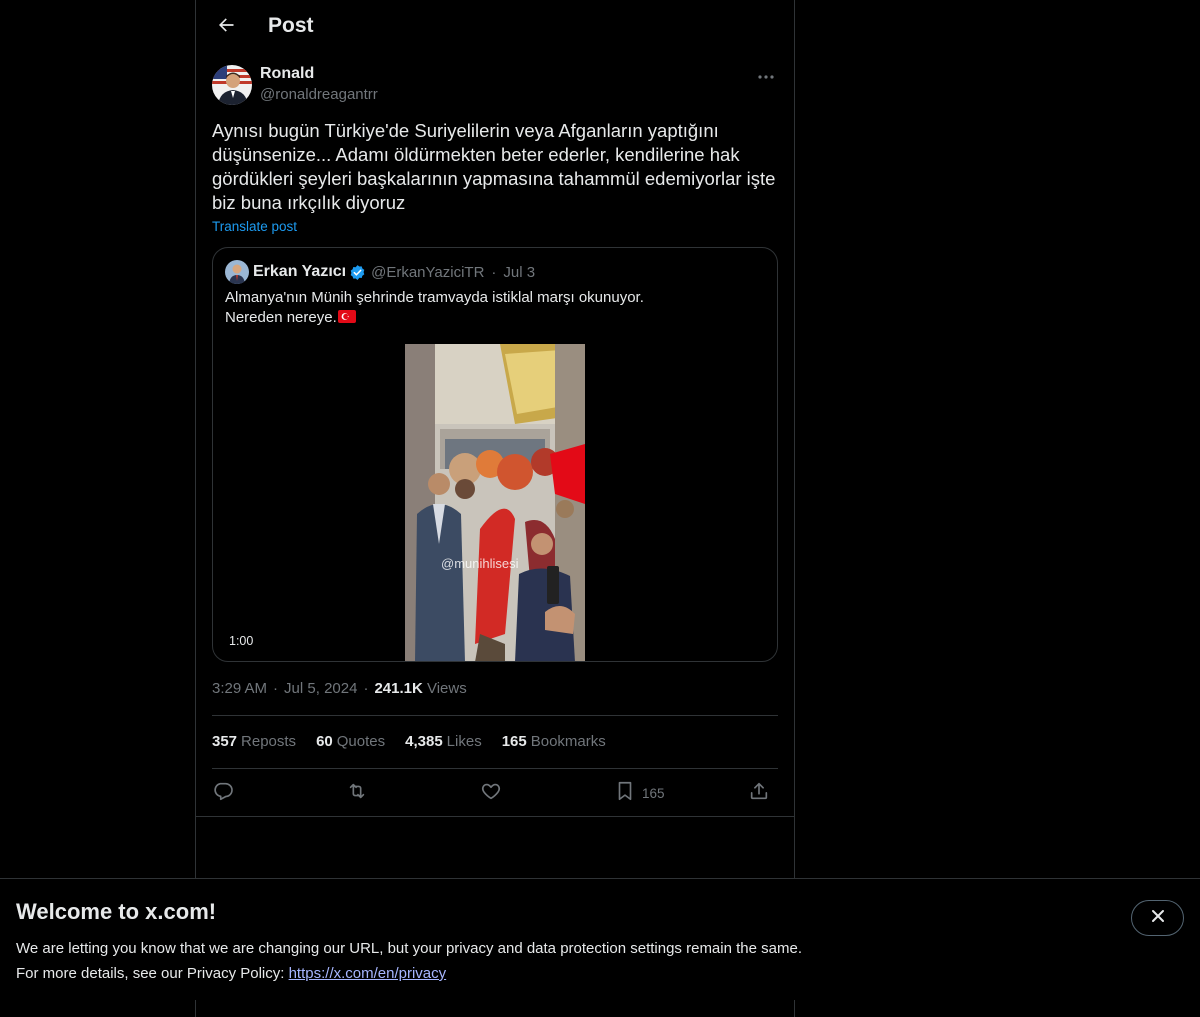 This screenshot has height=1017, width=1200. I want to click on quoted-text-line: Nereden nereye., so click(495, 318).